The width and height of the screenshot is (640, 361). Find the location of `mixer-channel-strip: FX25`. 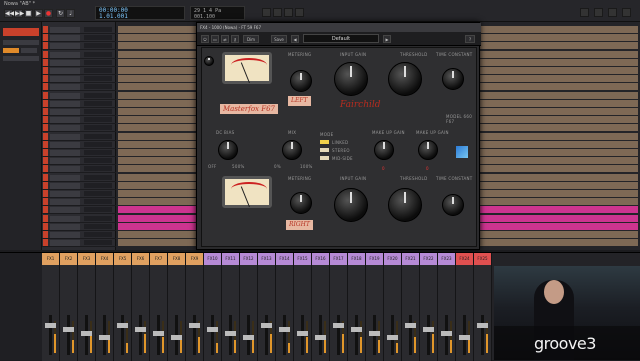

mixer-channel-strip: FX25 is located at coordinates (483, 307).